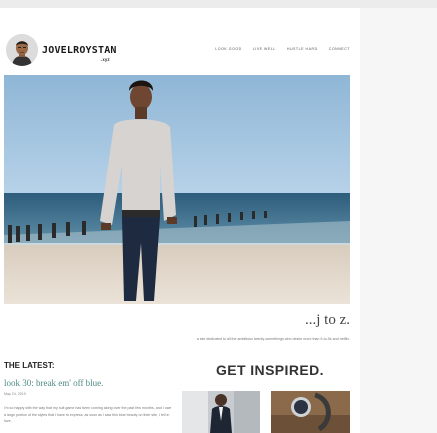 The image size is (437, 433). Describe the element at coordinates (270, 370) in the screenshot. I see `inspired-heading: GET INSPIRED.` at that location.